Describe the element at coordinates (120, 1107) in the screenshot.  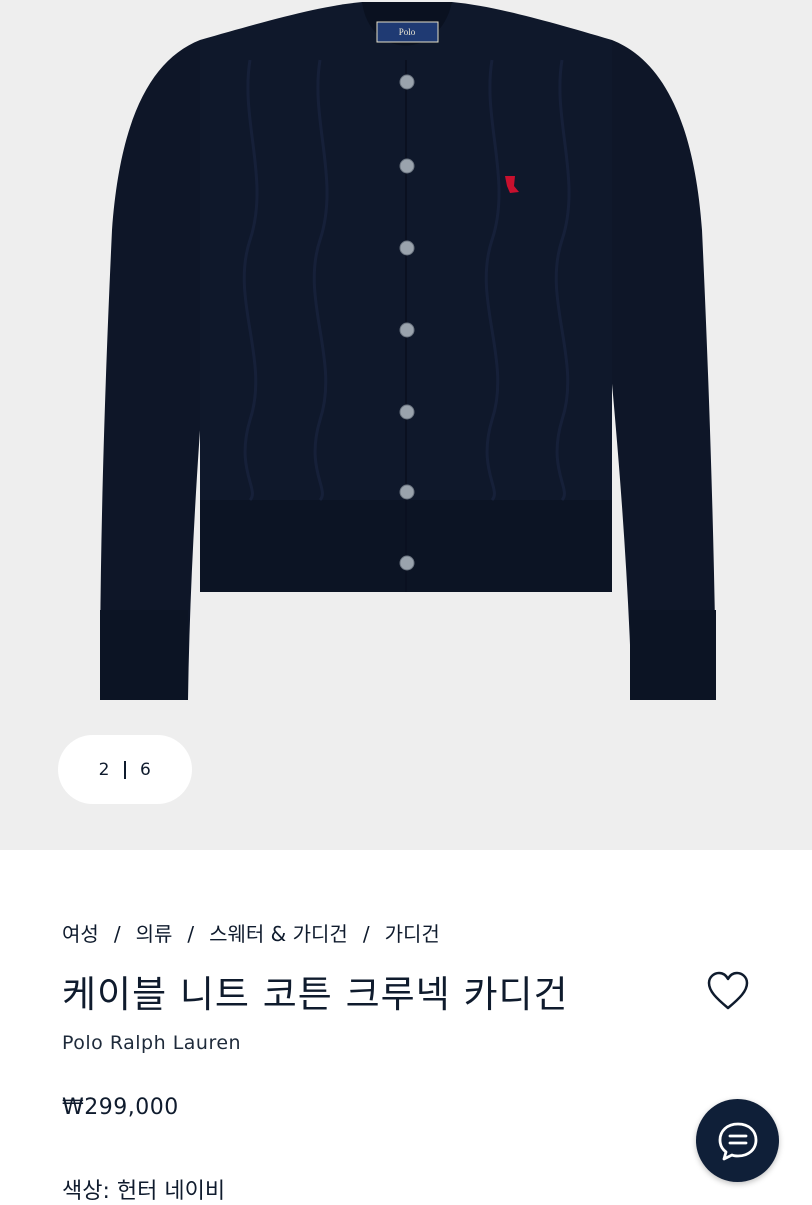
I see `product-price: ₩299,000` at that location.